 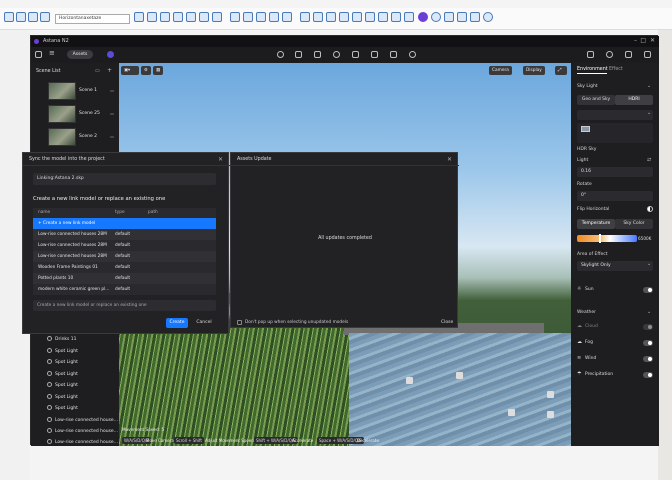 I want to click on sun-toggle, so click(x=648, y=290).